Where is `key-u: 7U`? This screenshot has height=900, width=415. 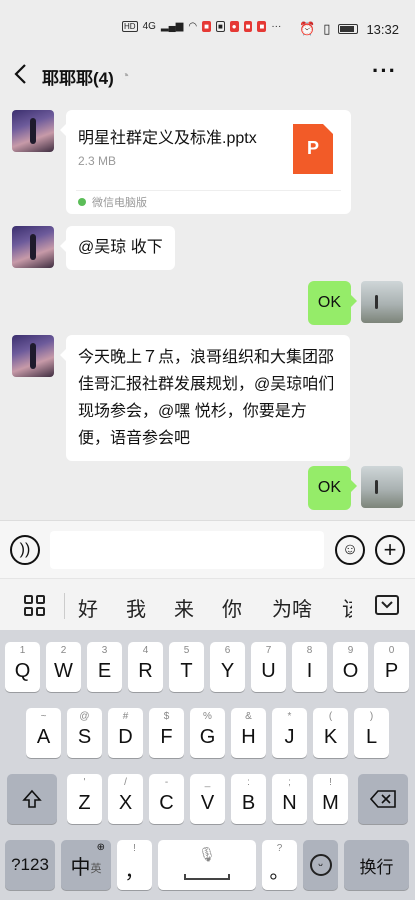
key-u: 7U is located at coordinates (268, 667).